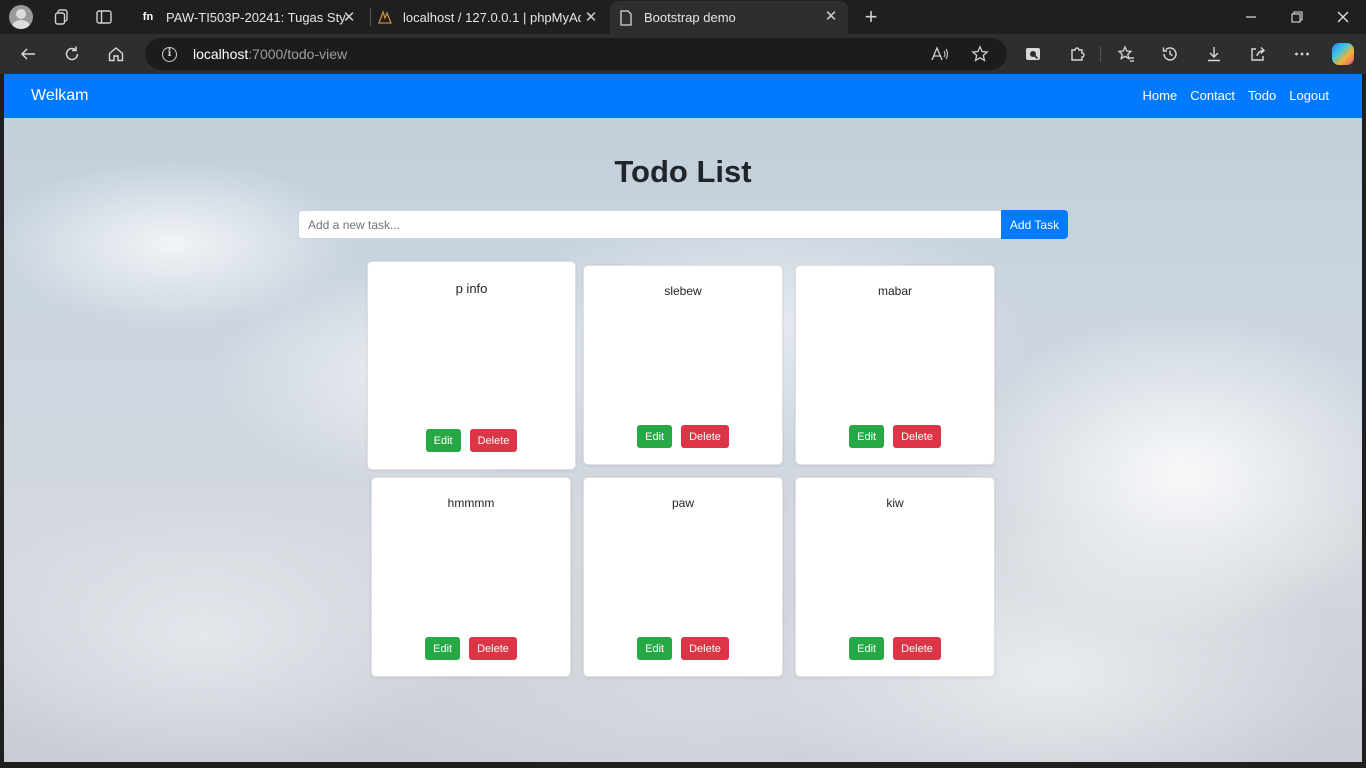  I want to click on profile-avatar-icon, so click(21, 17).